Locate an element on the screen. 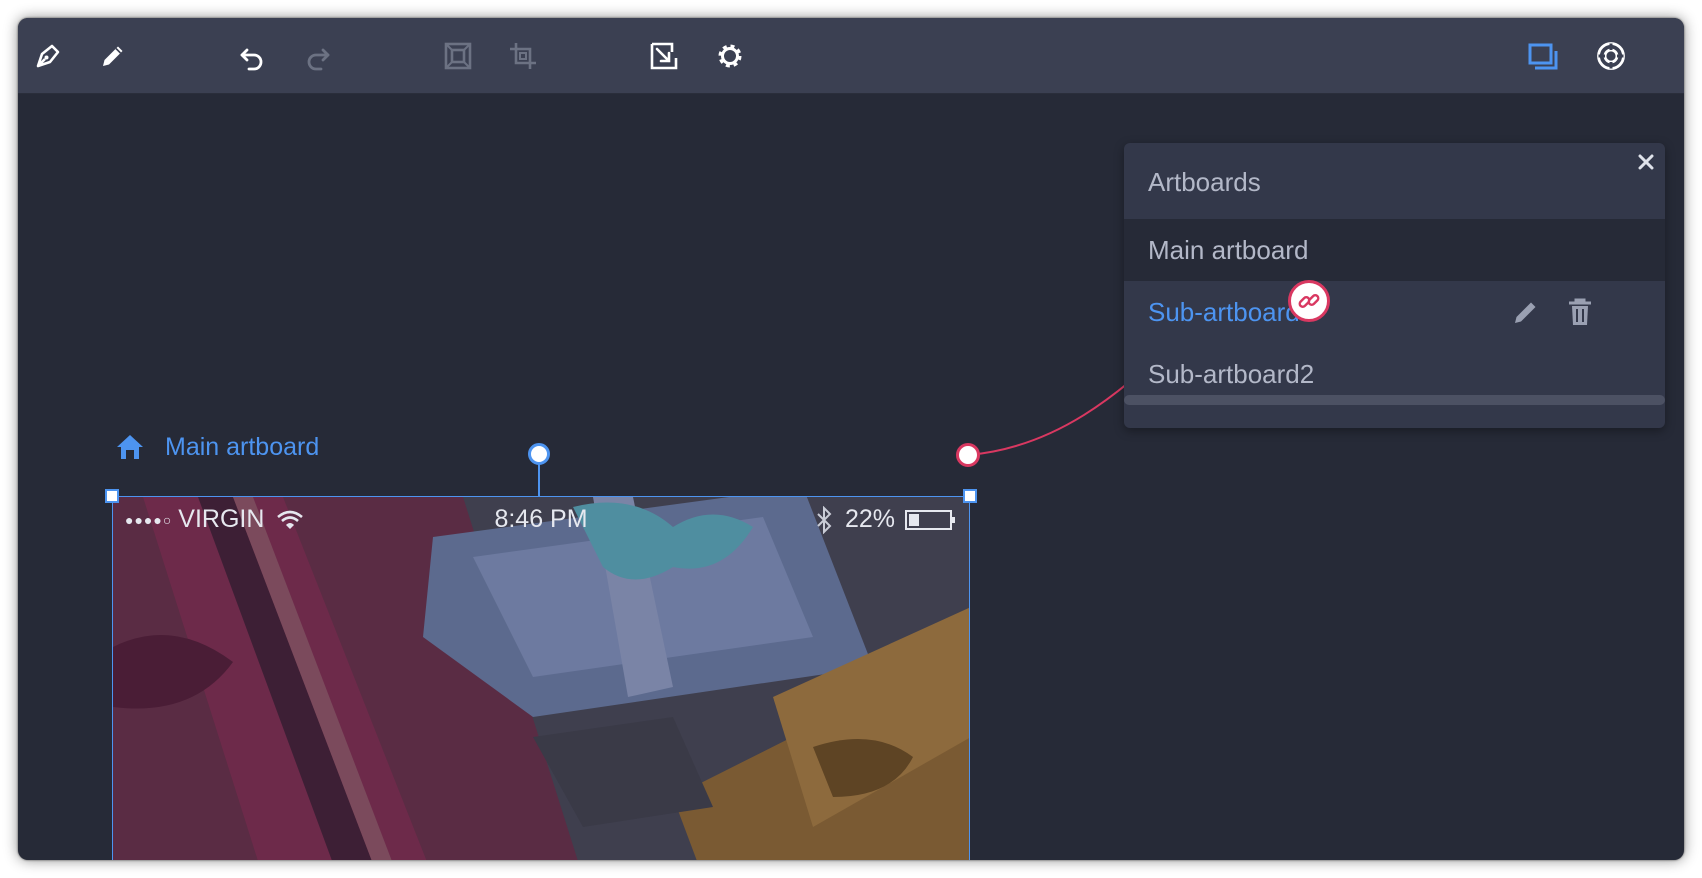  resize-icon is located at coordinates (664, 56).